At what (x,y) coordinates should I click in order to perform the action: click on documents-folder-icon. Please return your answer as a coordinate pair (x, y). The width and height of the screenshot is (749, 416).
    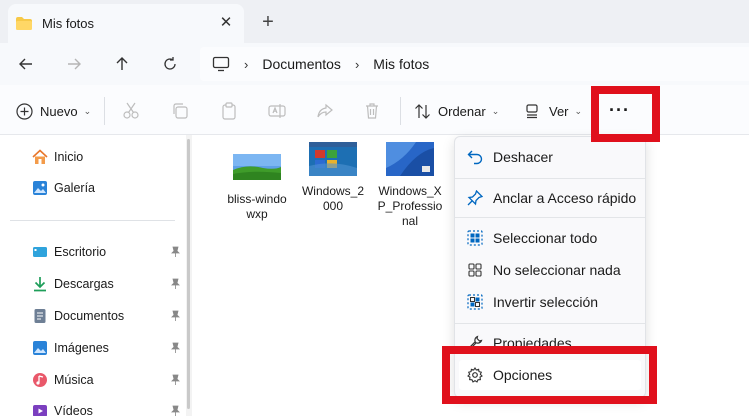
    Looking at the image, I should click on (40, 316).